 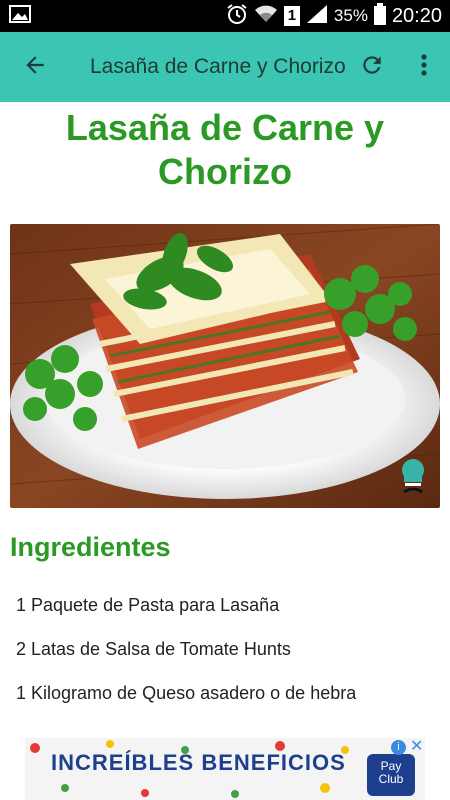 I want to click on refresh-button, so click(x=372, y=67).